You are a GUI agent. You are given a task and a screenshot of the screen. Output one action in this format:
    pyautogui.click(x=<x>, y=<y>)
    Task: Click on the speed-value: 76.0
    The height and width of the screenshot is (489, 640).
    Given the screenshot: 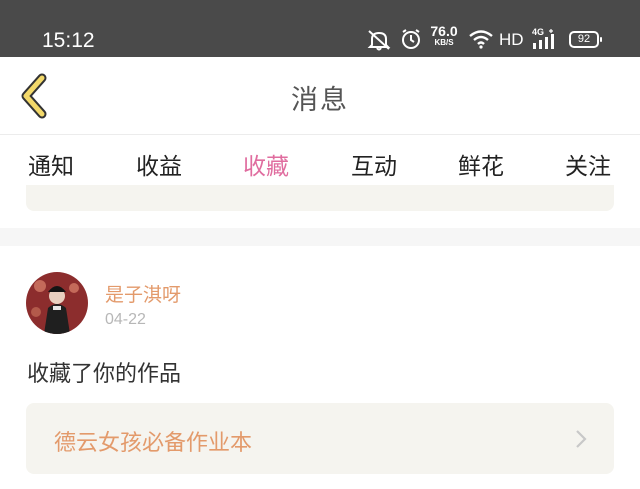 What is the action you would take?
    pyautogui.click(x=444, y=31)
    